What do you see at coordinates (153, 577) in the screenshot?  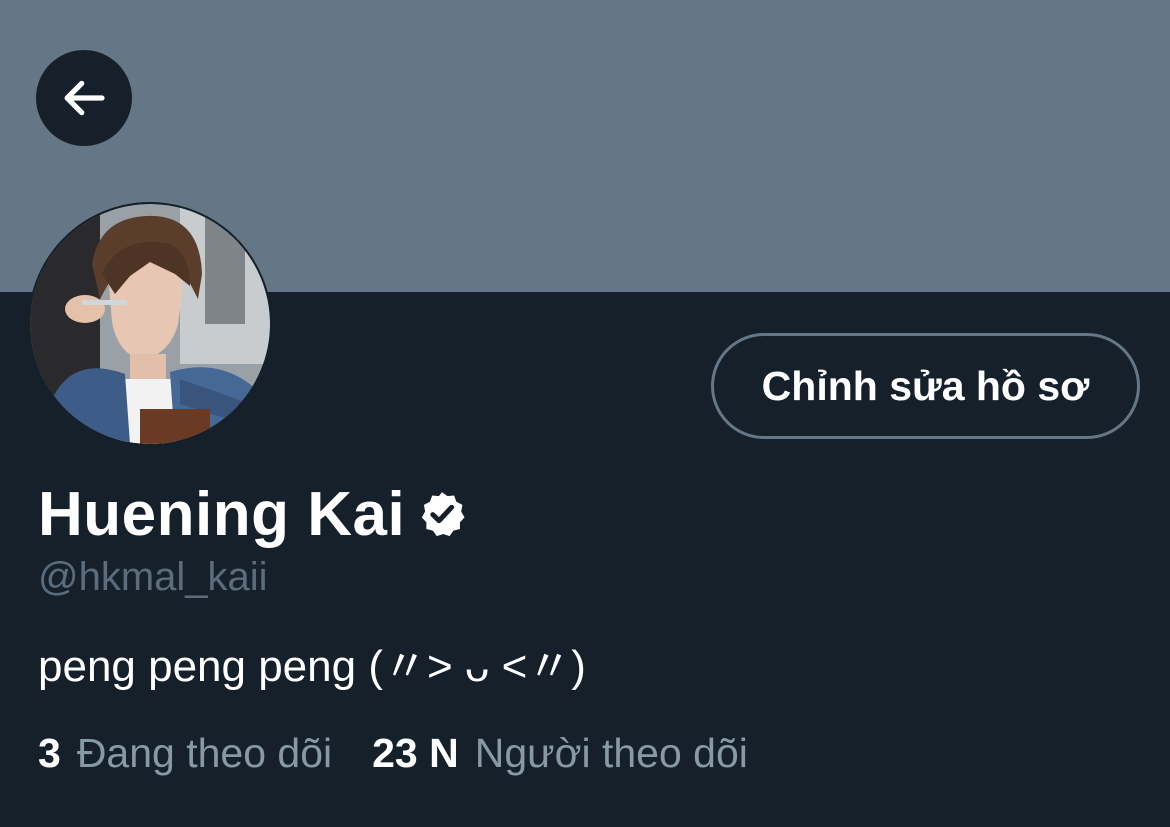 I see `user-handle: @hkmal_kaii` at bounding box center [153, 577].